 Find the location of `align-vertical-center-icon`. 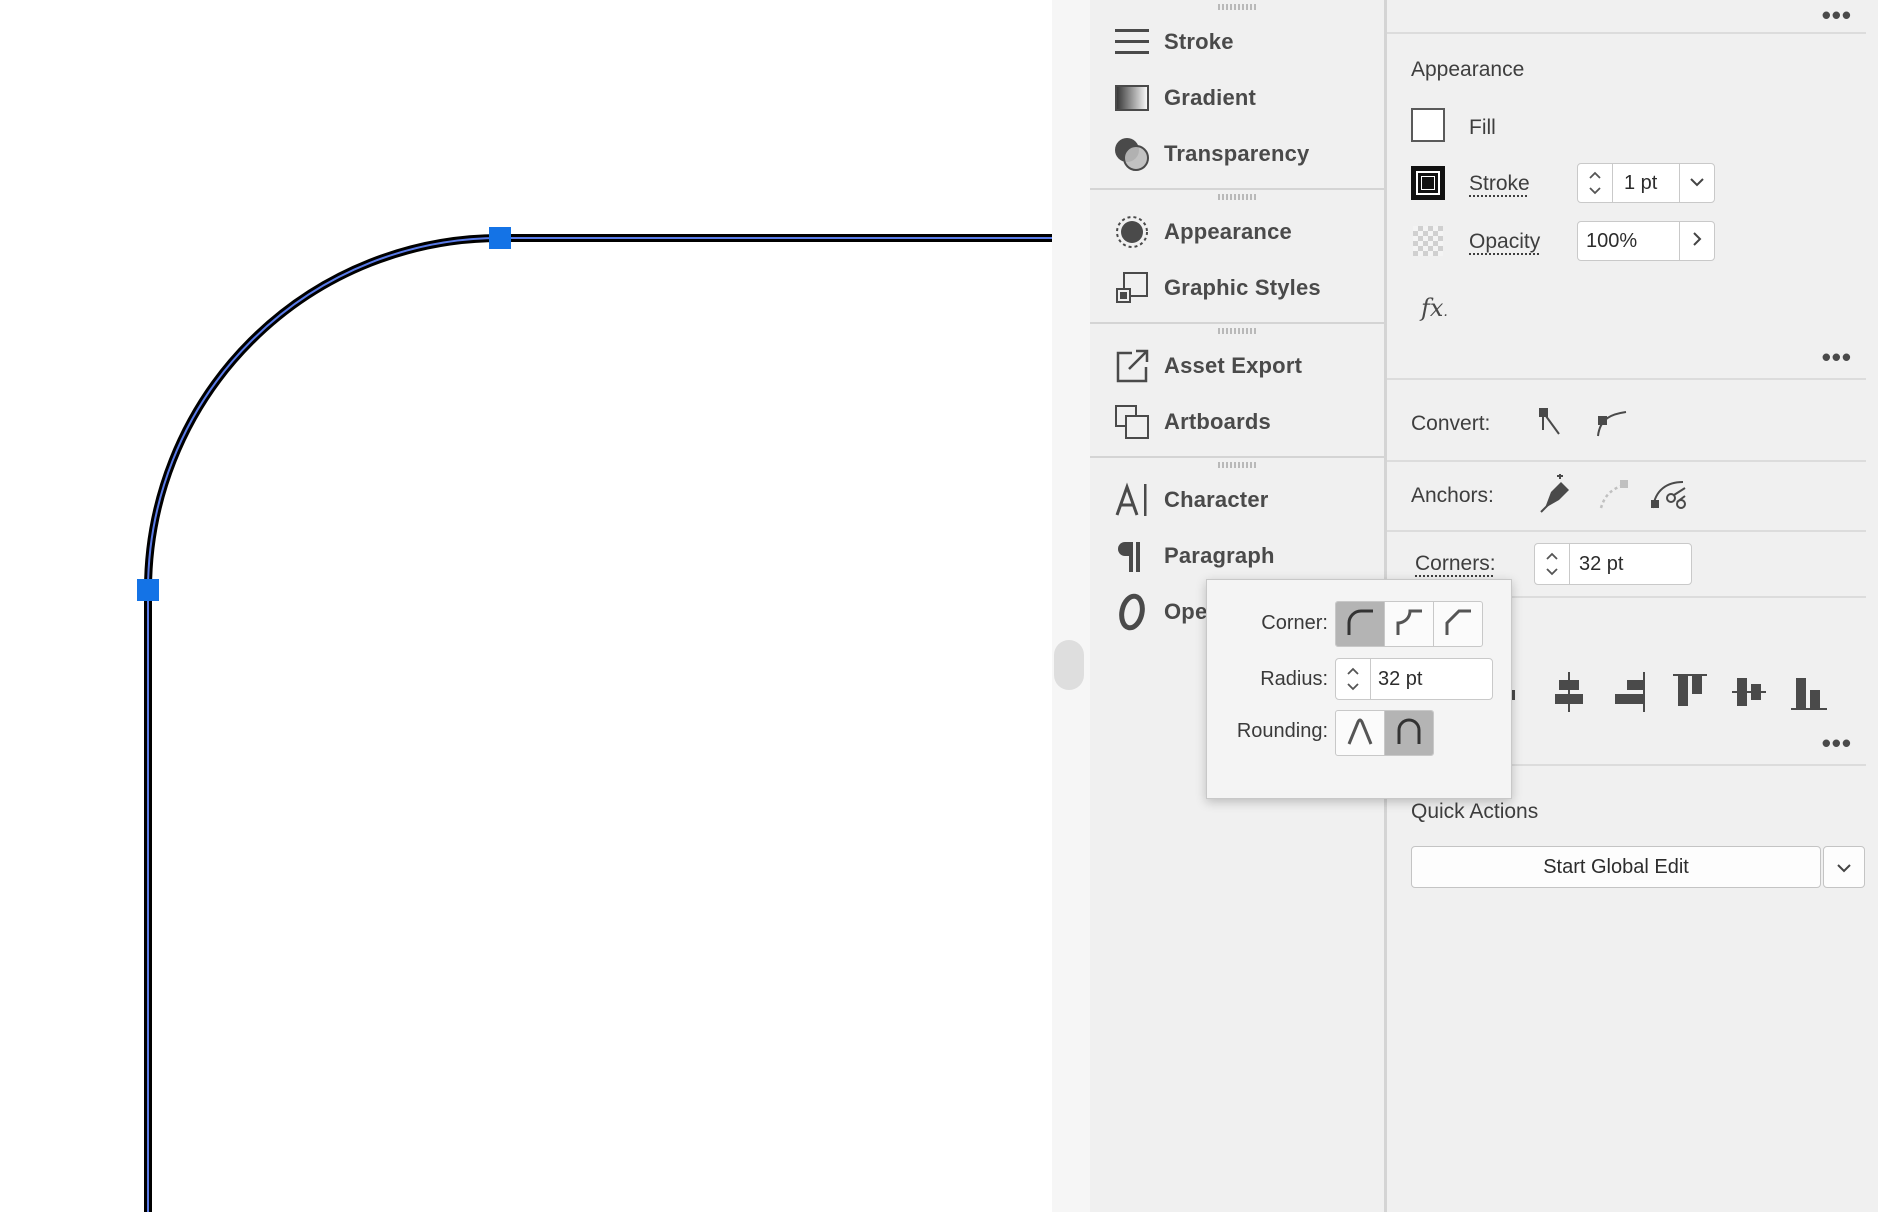

align-vertical-center-icon is located at coordinates (1749, 694).